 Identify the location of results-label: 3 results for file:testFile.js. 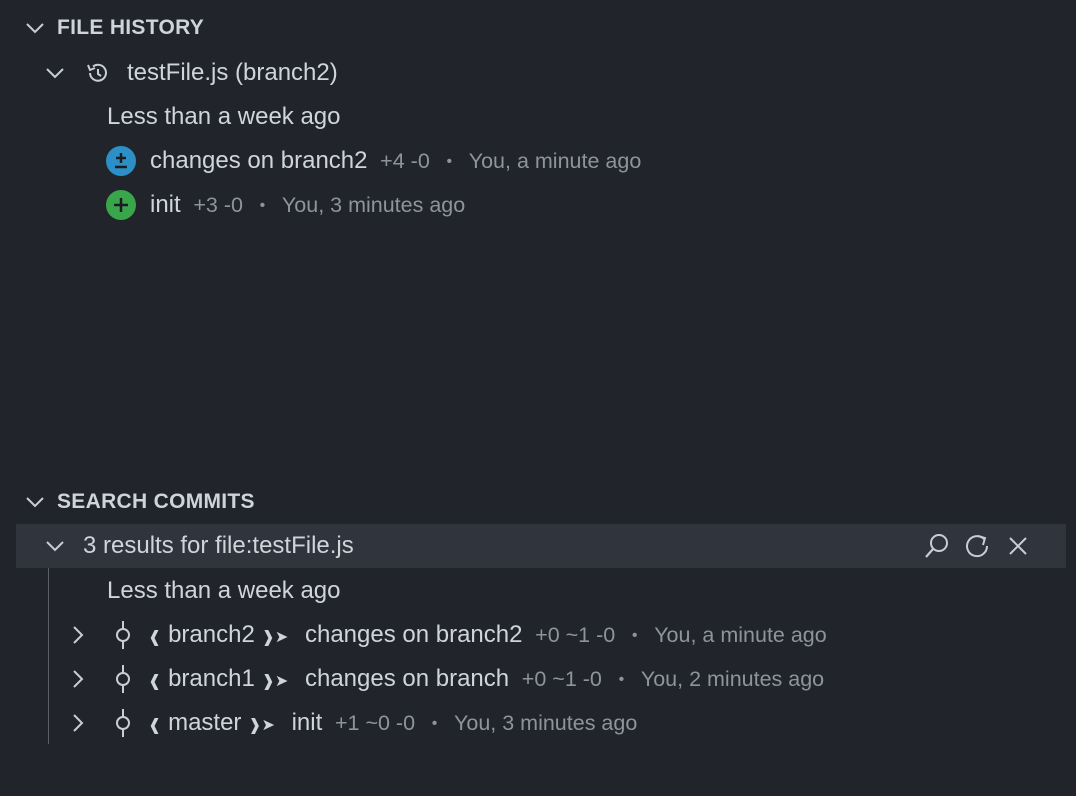
(218, 545).